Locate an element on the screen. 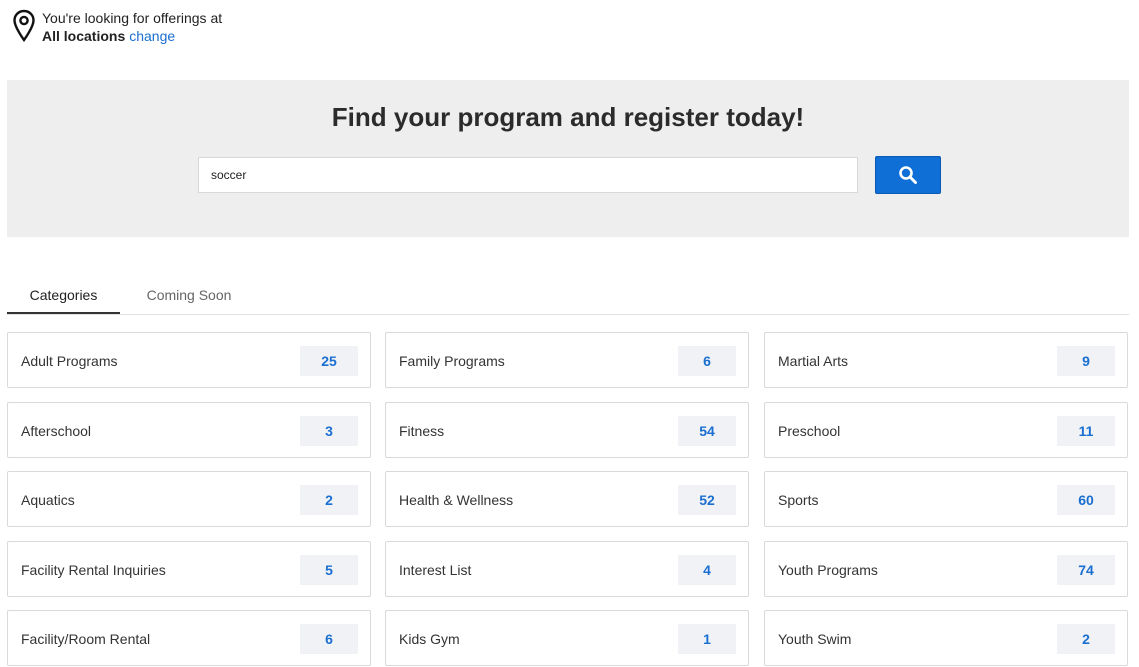 The width and height of the screenshot is (1139, 667). category-label: Health & Wellness is located at coordinates (456, 500).